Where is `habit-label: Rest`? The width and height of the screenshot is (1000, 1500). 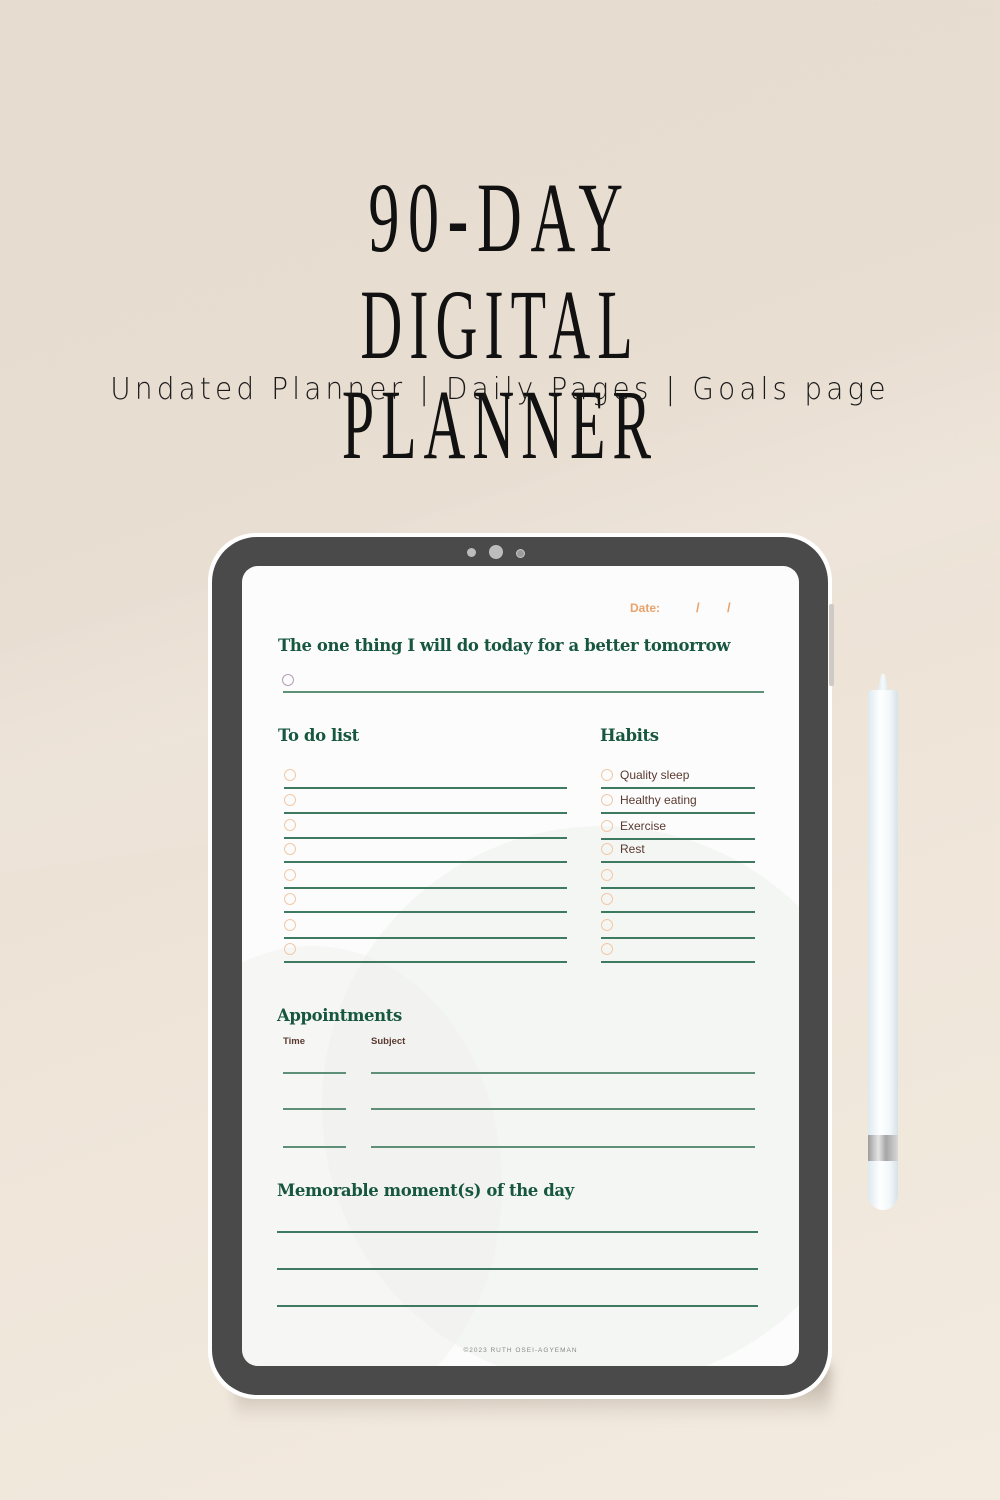 habit-label: Rest is located at coordinates (632, 849).